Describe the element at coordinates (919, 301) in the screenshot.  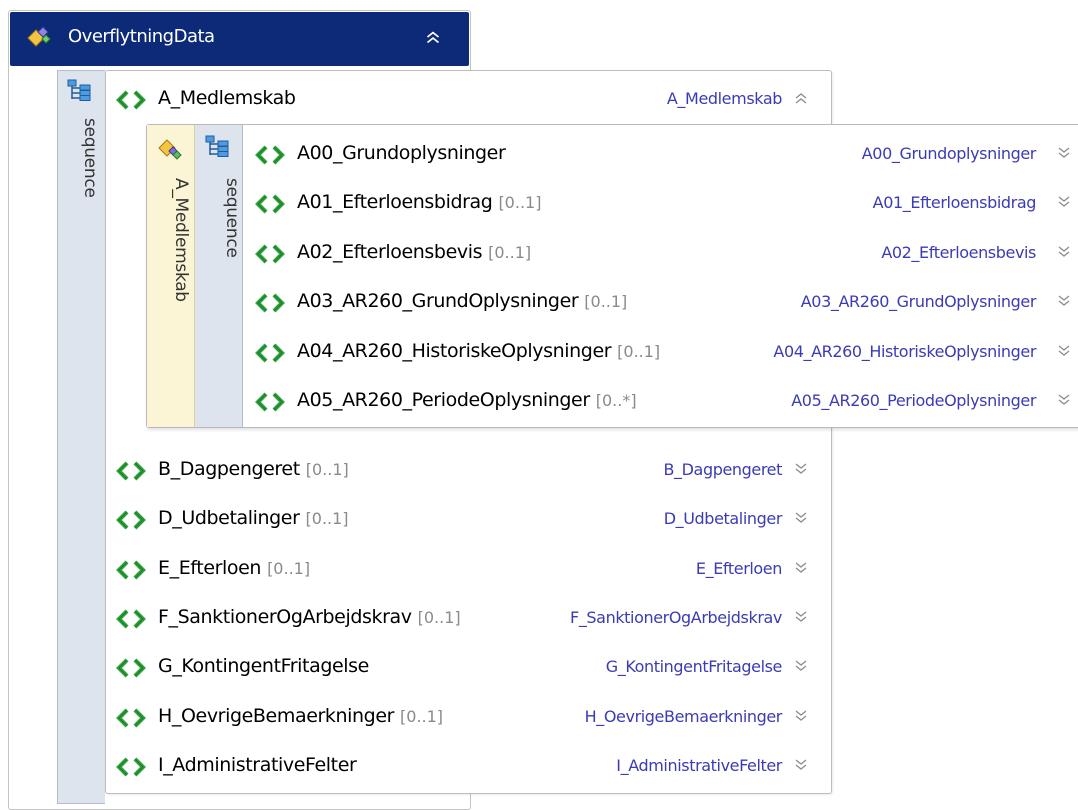
I see `element-type: A03_AR260_GrundOplysninger` at that location.